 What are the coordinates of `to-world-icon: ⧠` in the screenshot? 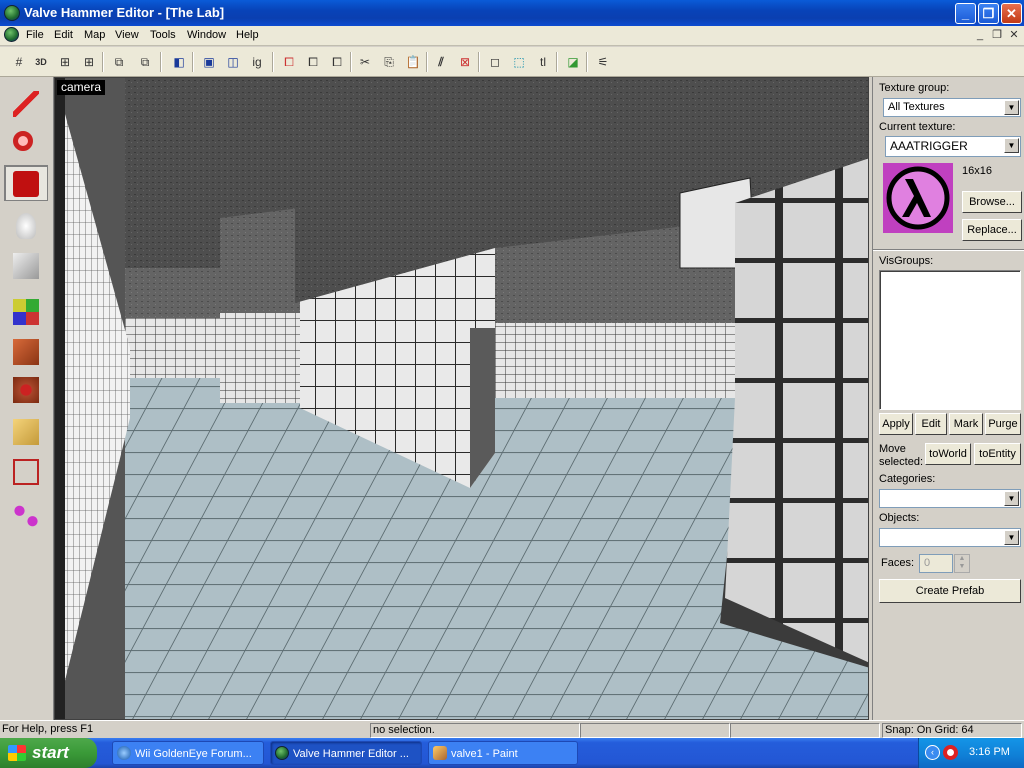 It's located at (337, 62).